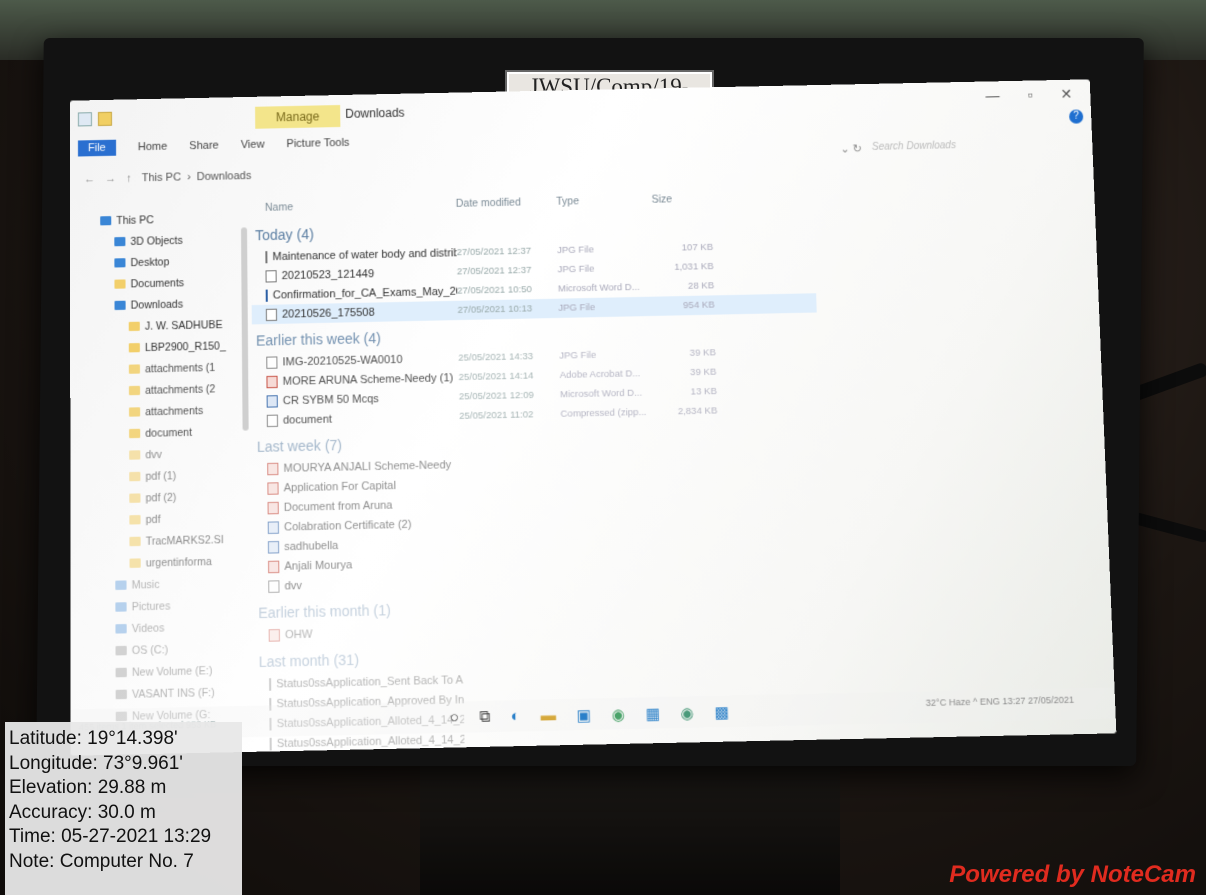  Describe the element at coordinates (89, 179) in the screenshot. I see `back-icon: ←` at that location.